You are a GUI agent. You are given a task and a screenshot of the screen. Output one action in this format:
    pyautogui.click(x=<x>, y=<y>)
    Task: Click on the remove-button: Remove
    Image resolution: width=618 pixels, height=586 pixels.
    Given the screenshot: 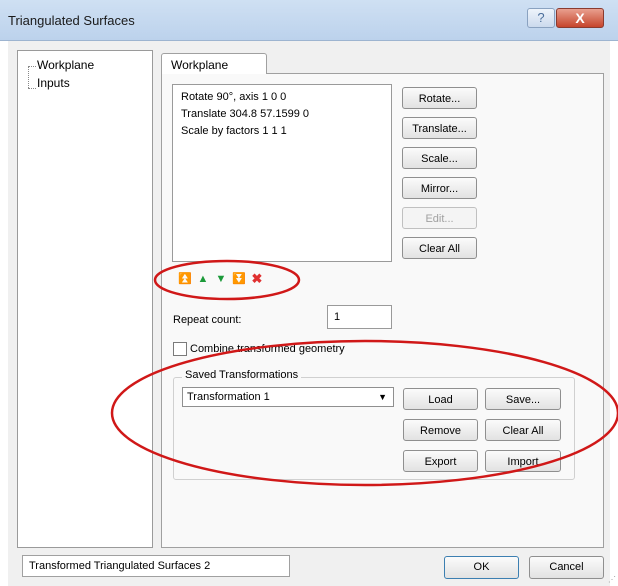 What is the action you would take?
    pyautogui.click(x=440, y=430)
    